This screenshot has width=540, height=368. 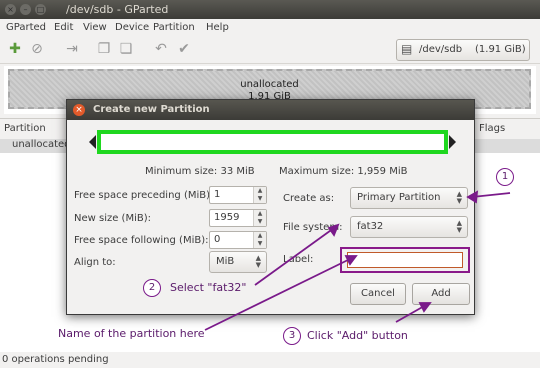 What do you see at coordinates (117, 9) in the screenshot?
I see `window-title: /dev/sdb - GParted` at bounding box center [117, 9].